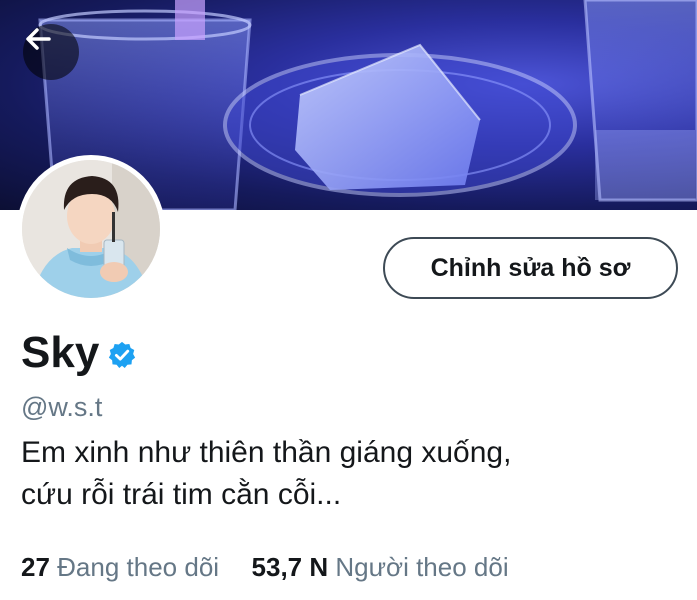 Image resolution: width=697 pixels, height=600 pixels. What do you see at coordinates (530, 268) in the screenshot?
I see `edit-profile-button: Chỉnh sửa hồ sơ` at bounding box center [530, 268].